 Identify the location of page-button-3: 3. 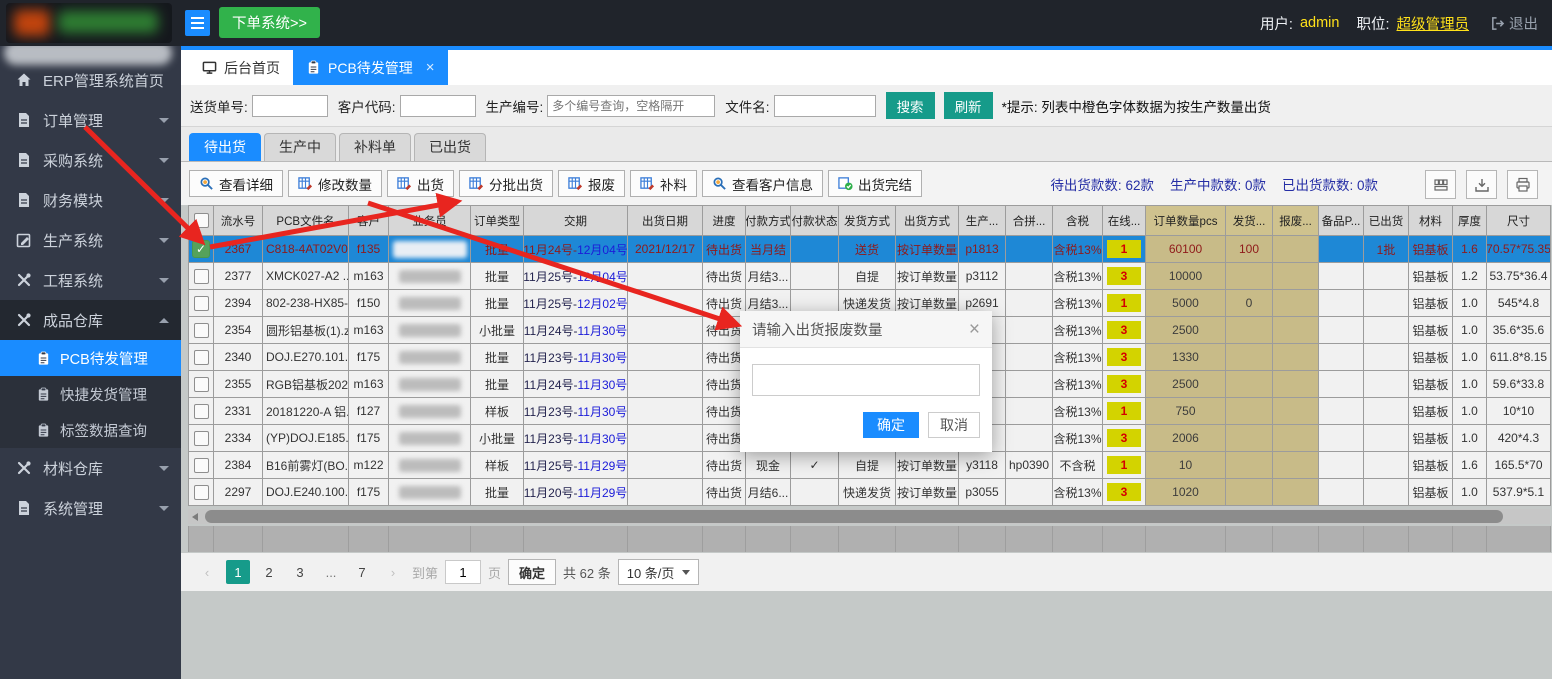
(300, 572).